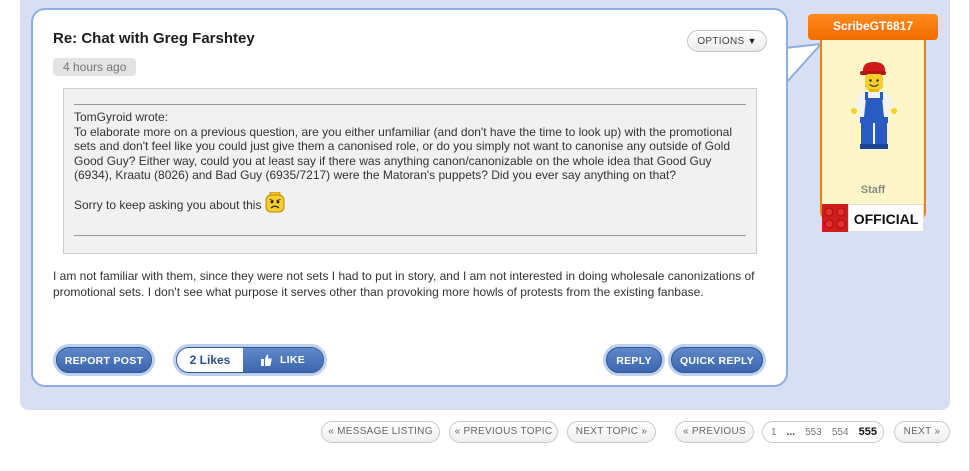 Image resolution: width=970 pixels, height=471 pixels. Describe the element at coordinates (873, 190) in the screenshot. I see `author-role: Staff` at that location.